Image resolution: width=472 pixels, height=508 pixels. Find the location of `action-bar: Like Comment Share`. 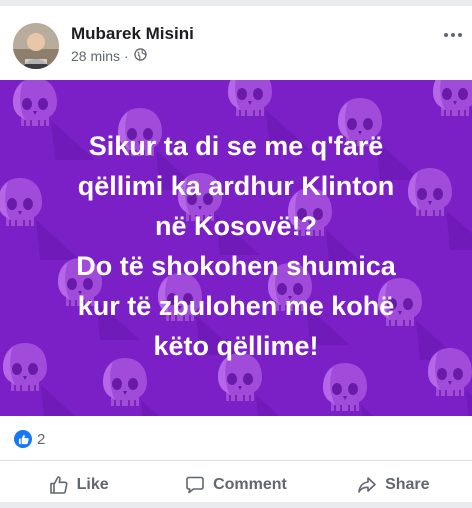

action-bar: Like Comment Share is located at coordinates (236, 484).